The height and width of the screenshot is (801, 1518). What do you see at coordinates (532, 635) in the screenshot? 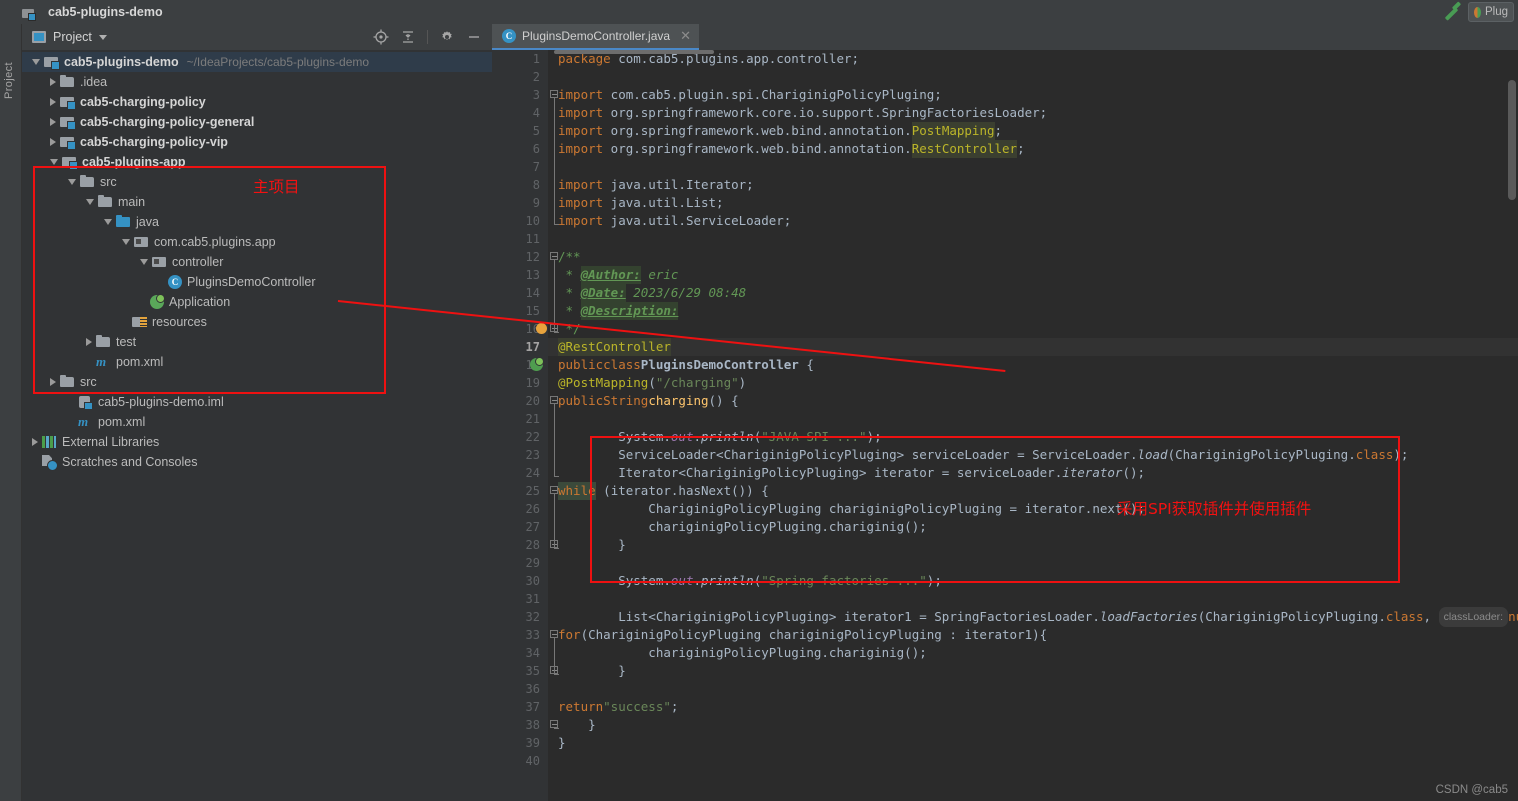
I see `line-number: 33` at bounding box center [532, 635].